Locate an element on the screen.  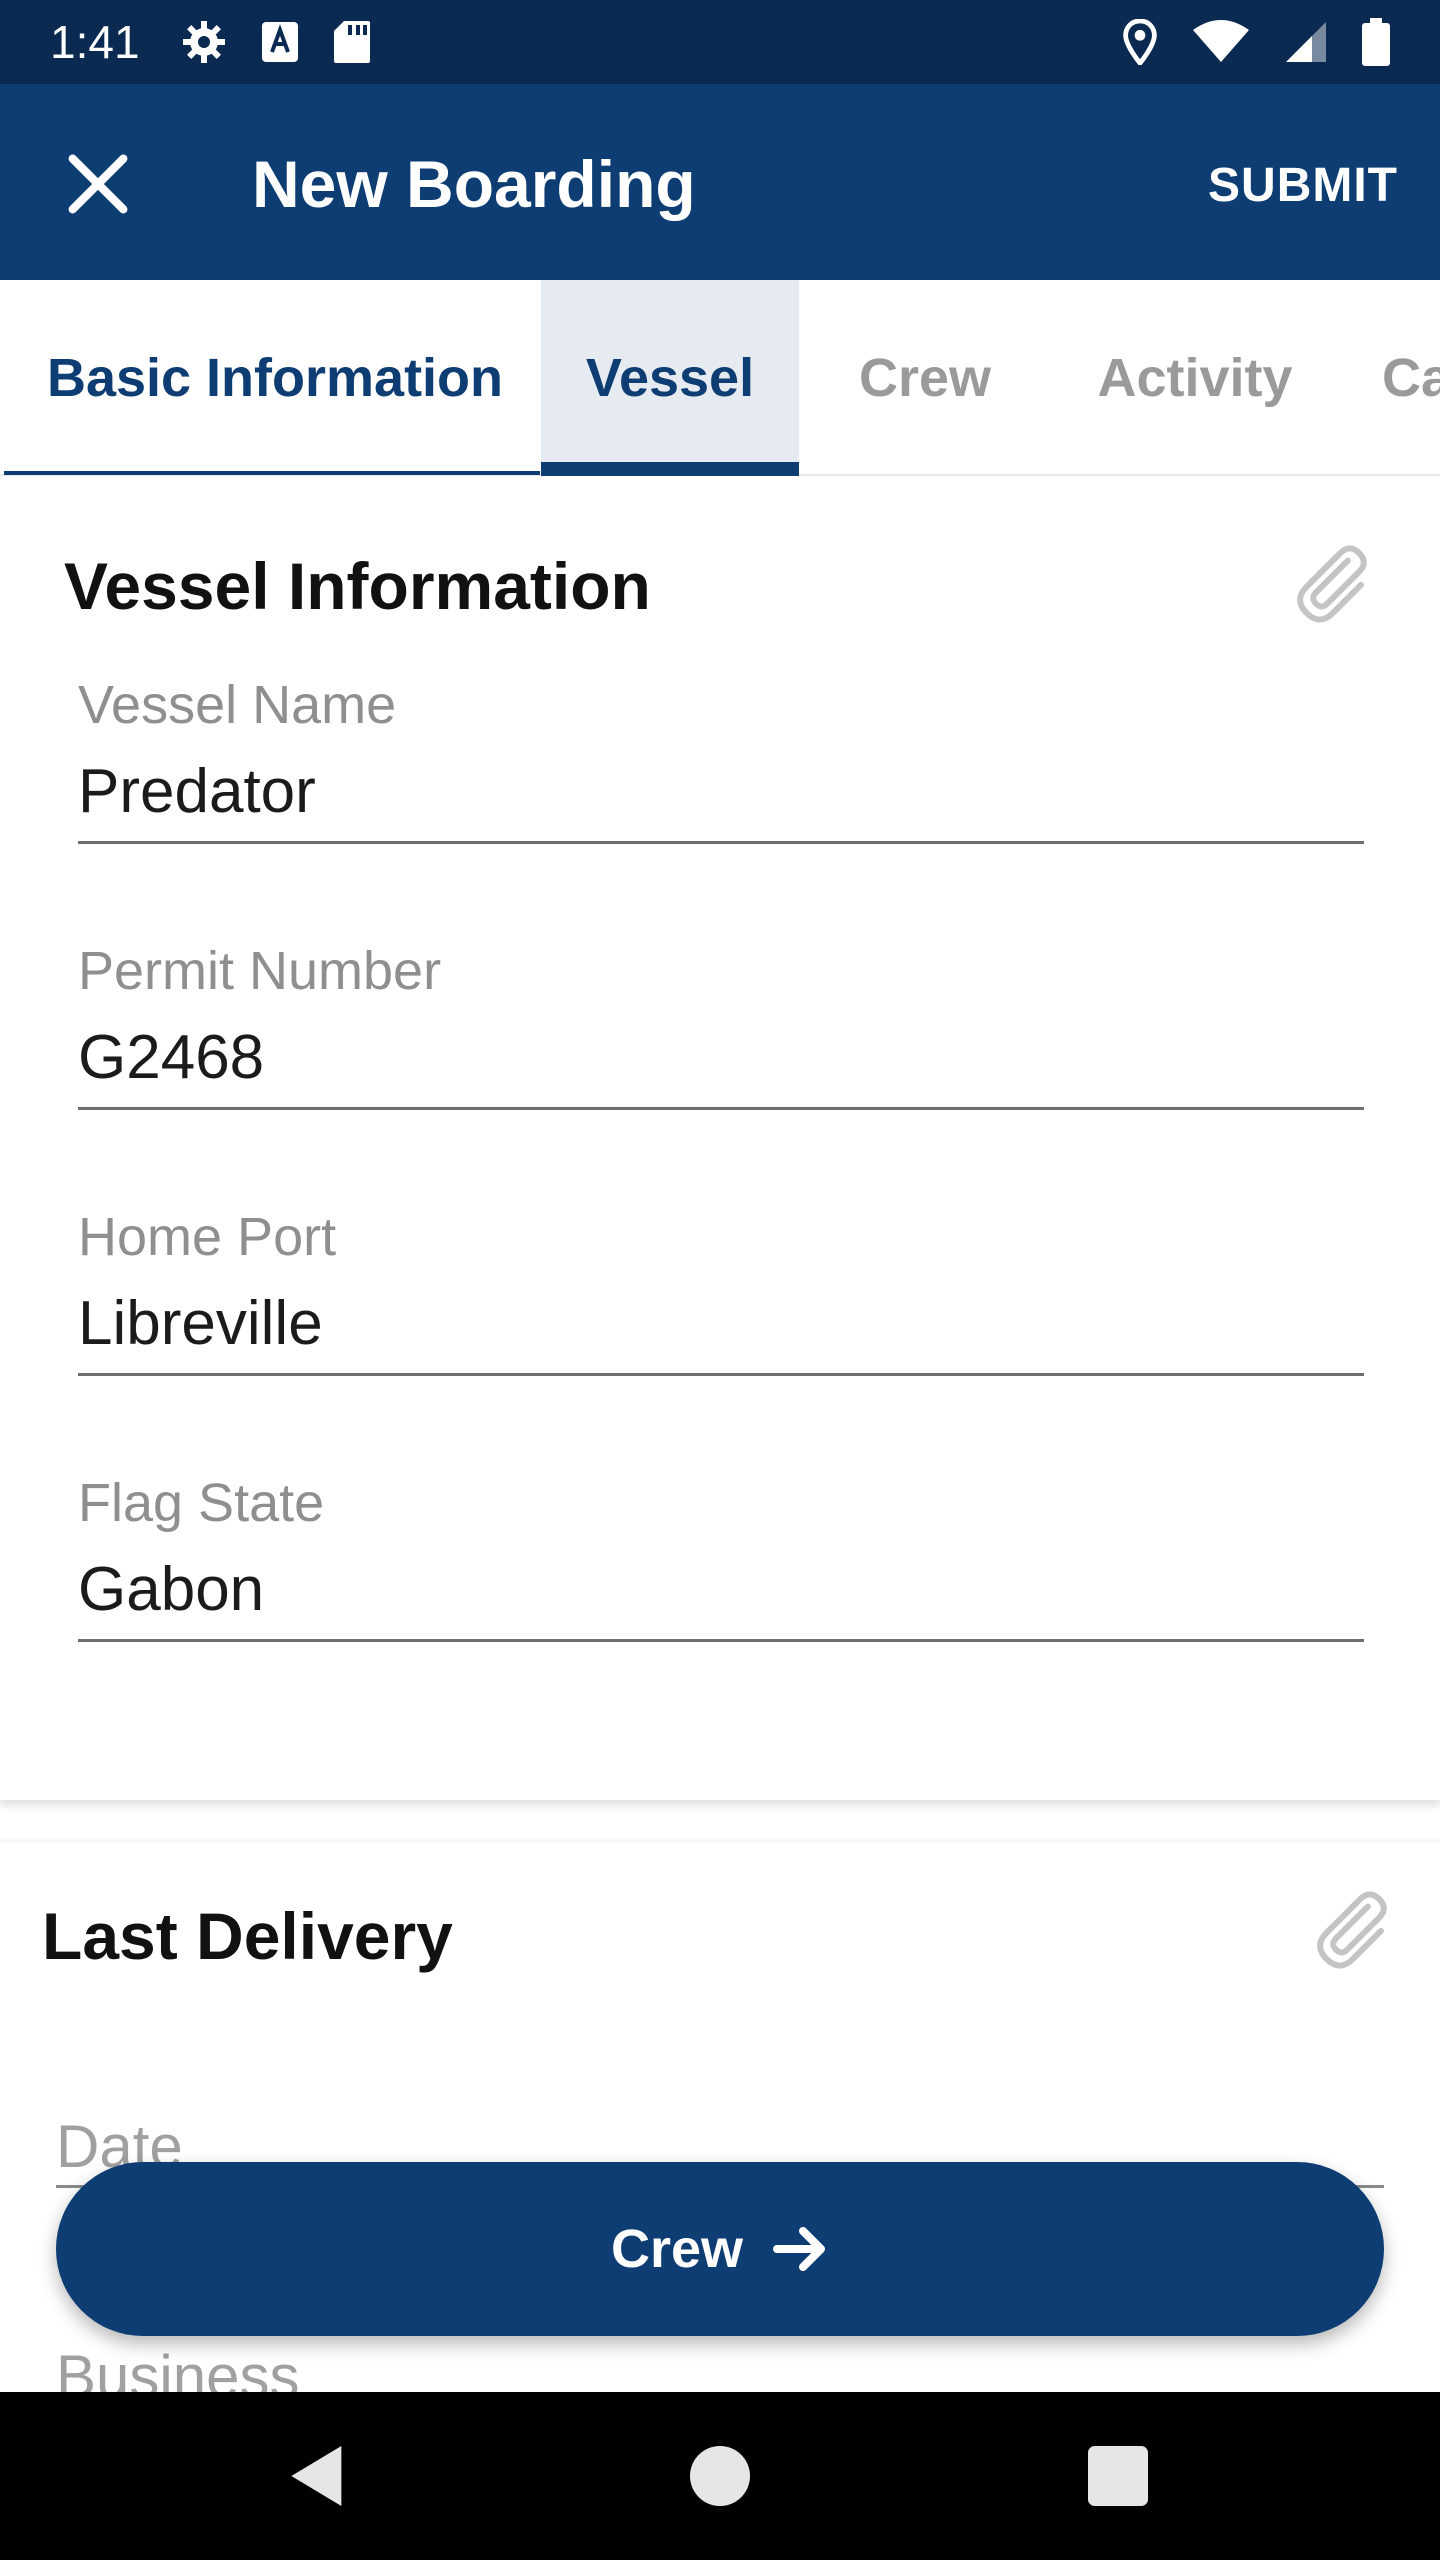
close-button is located at coordinates (98, 184).